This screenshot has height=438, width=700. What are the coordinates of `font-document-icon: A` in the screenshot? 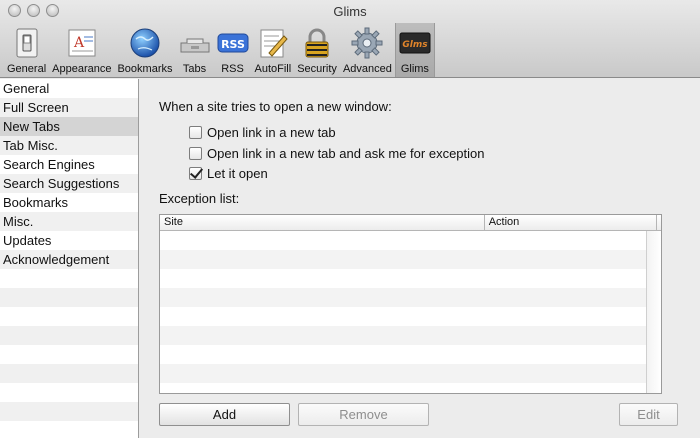 It's located at (82, 43).